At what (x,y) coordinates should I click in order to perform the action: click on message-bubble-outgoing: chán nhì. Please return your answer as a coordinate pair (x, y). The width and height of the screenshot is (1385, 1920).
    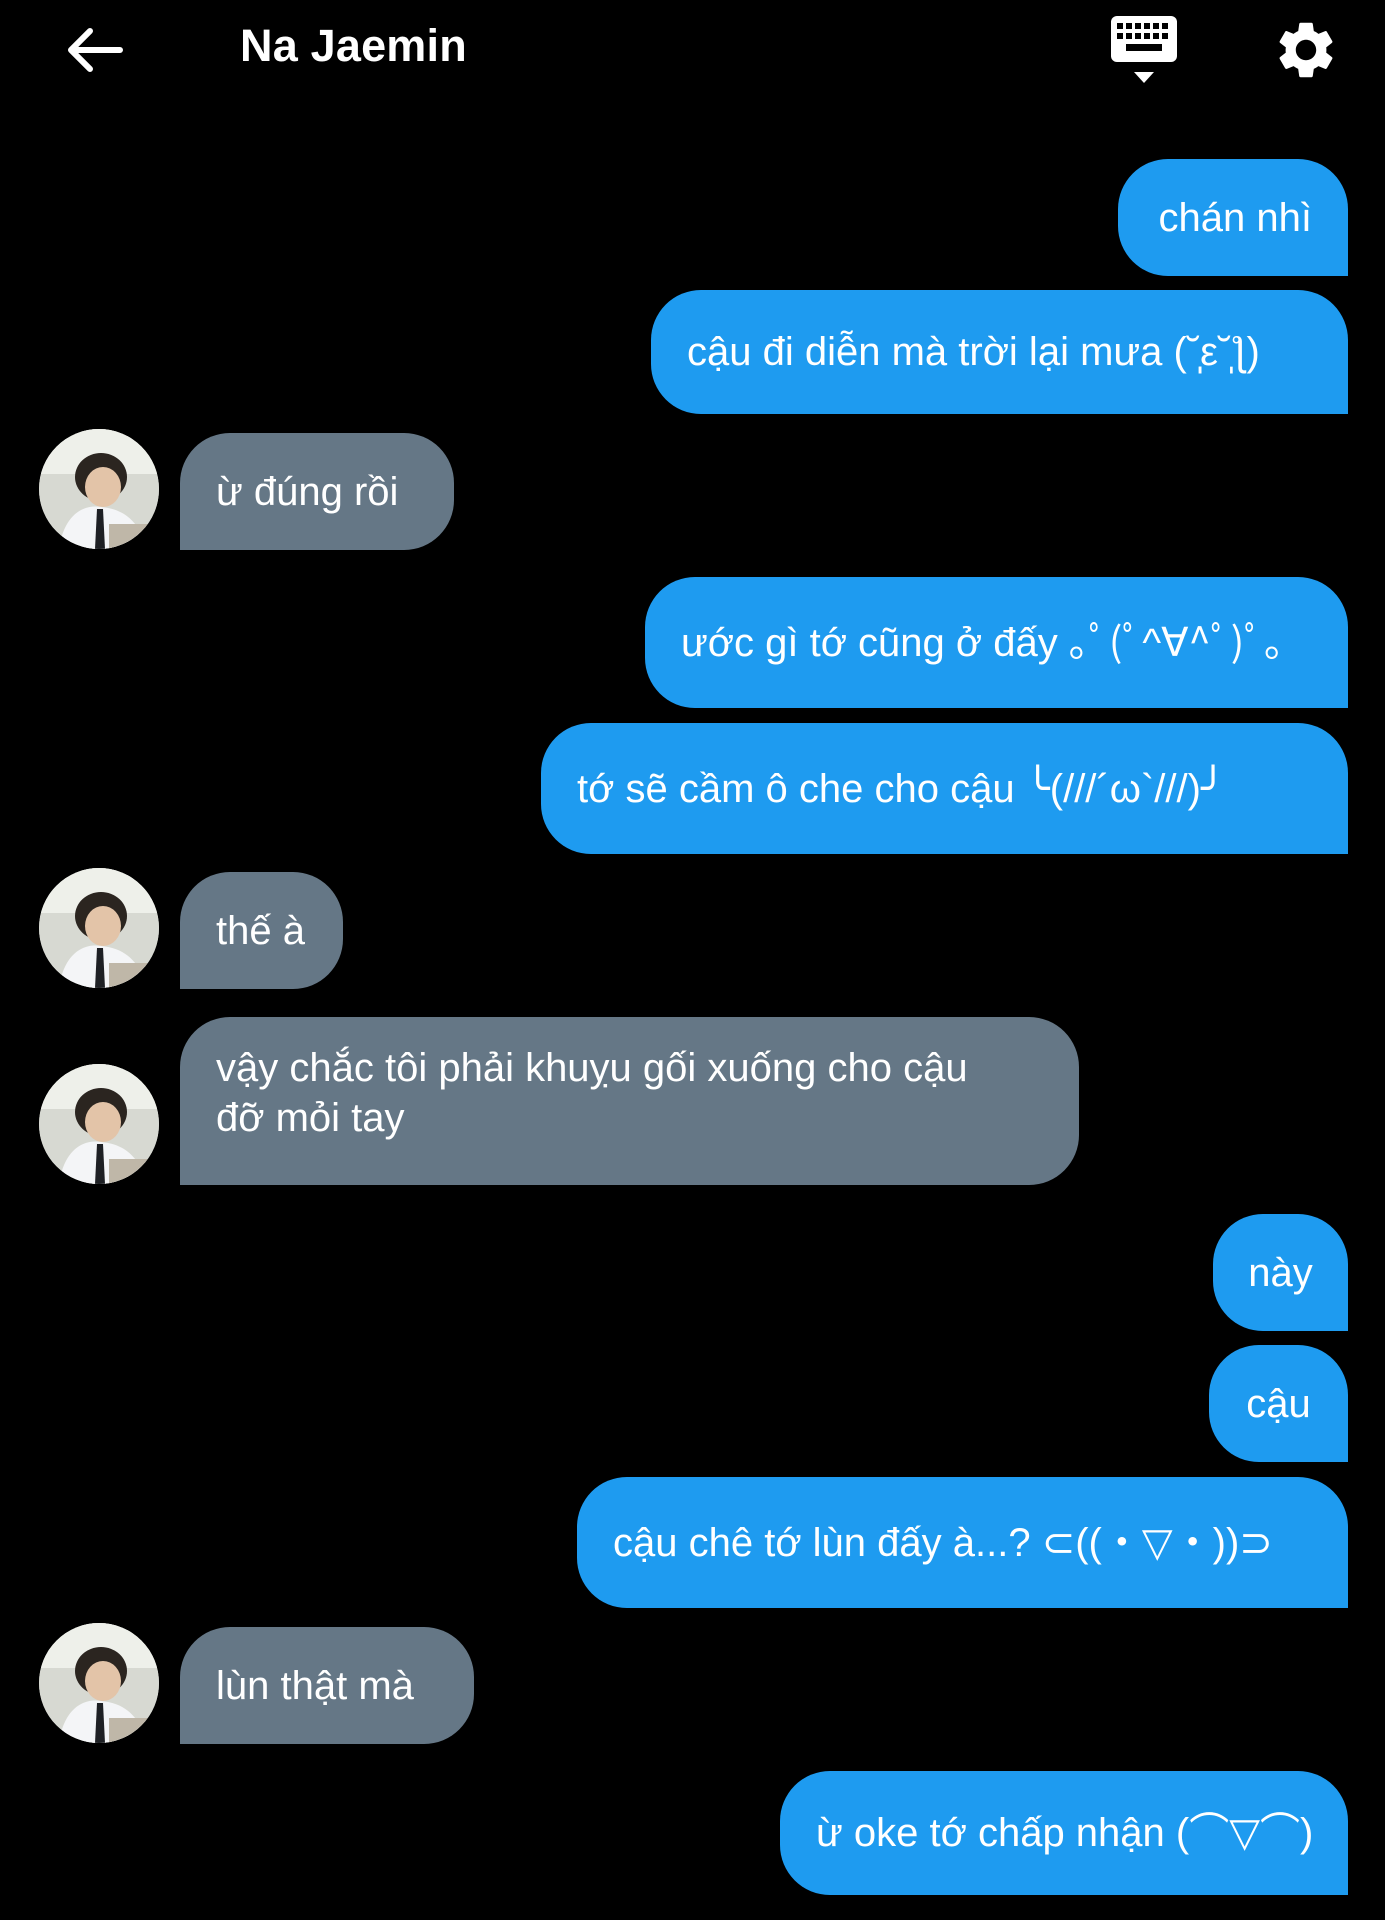
    Looking at the image, I should click on (1233, 217).